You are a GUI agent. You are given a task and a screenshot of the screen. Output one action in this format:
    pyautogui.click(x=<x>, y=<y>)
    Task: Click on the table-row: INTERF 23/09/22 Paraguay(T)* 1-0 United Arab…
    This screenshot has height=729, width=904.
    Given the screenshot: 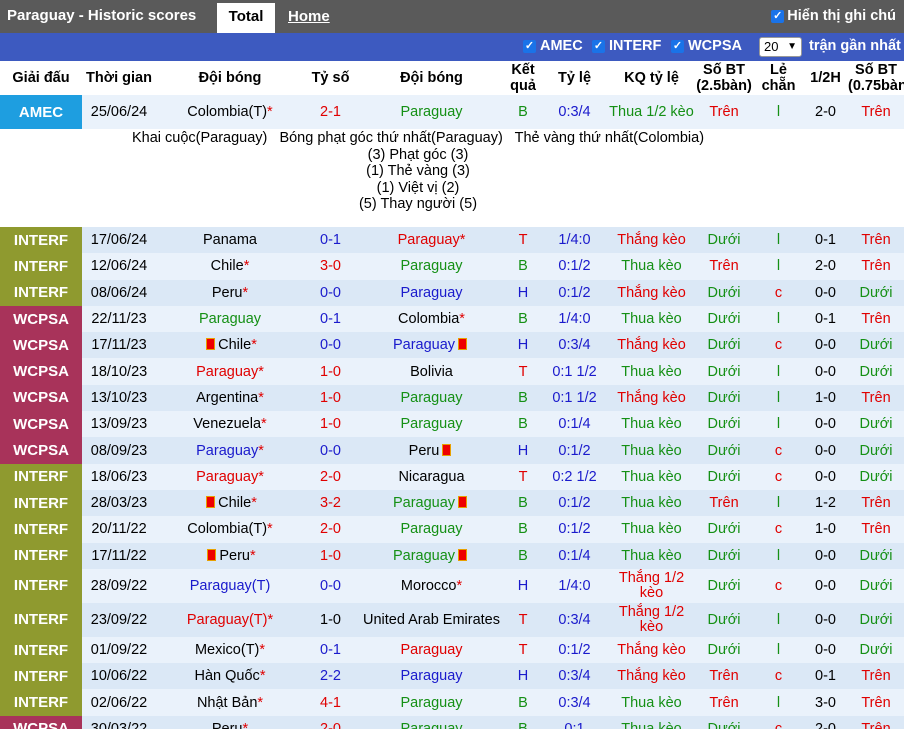 What is the action you would take?
    pyautogui.click(x=452, y=619)
    